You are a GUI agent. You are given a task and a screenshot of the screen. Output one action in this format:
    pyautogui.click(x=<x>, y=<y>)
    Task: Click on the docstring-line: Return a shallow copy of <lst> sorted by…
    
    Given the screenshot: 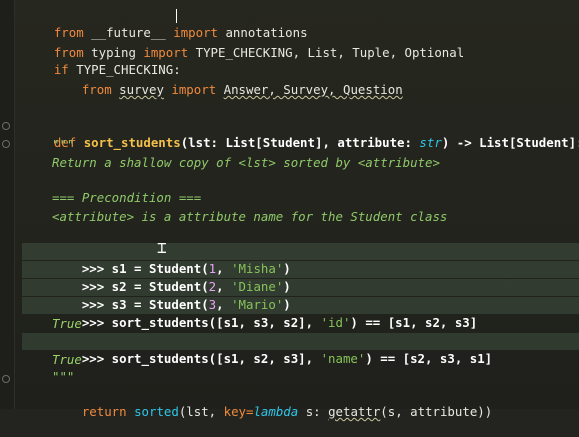 What is the action you would take?
    pyautogui.click(x=246, y=162)
    